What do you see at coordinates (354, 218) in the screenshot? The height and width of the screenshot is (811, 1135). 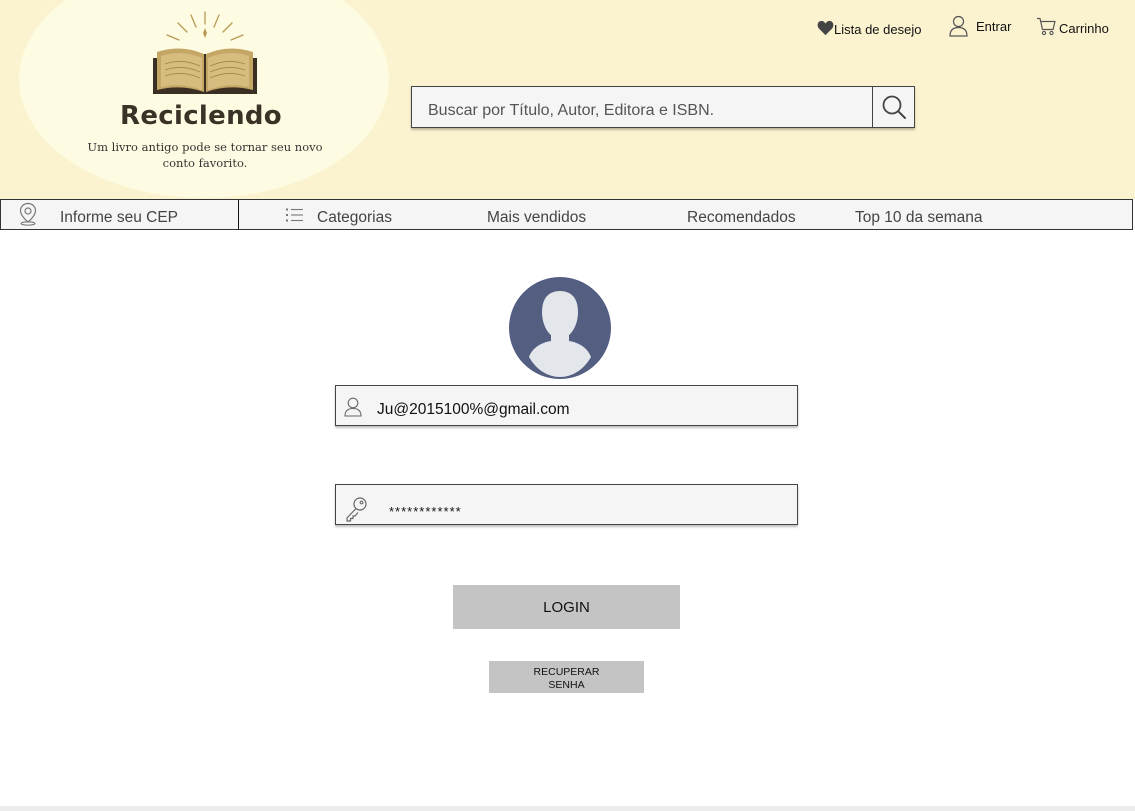 I see `nav-item-categories: Categorias` at bounding box center [354, 218].